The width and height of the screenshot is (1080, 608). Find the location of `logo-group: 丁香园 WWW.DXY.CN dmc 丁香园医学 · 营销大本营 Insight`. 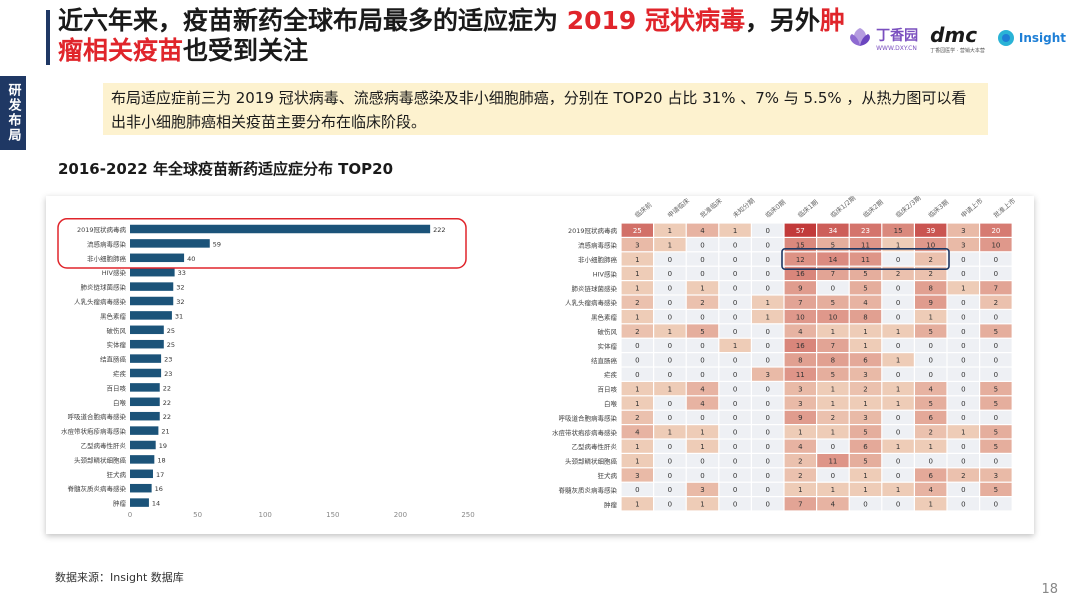

logo-group: 丁香园 WWW.DXY.CN dmc 丁香园医学 · 营销大本营 Insight is located at coordinates (957, 38).